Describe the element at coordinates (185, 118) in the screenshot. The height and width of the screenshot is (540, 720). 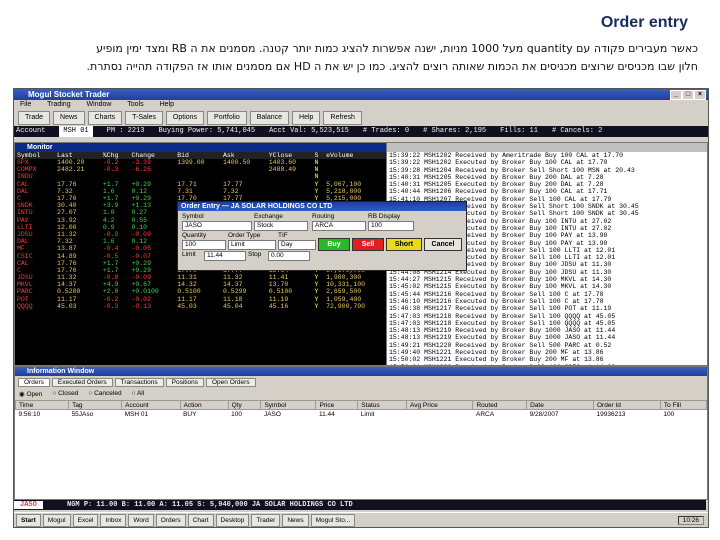
I see `toolbar-options-button: Options` at that location.